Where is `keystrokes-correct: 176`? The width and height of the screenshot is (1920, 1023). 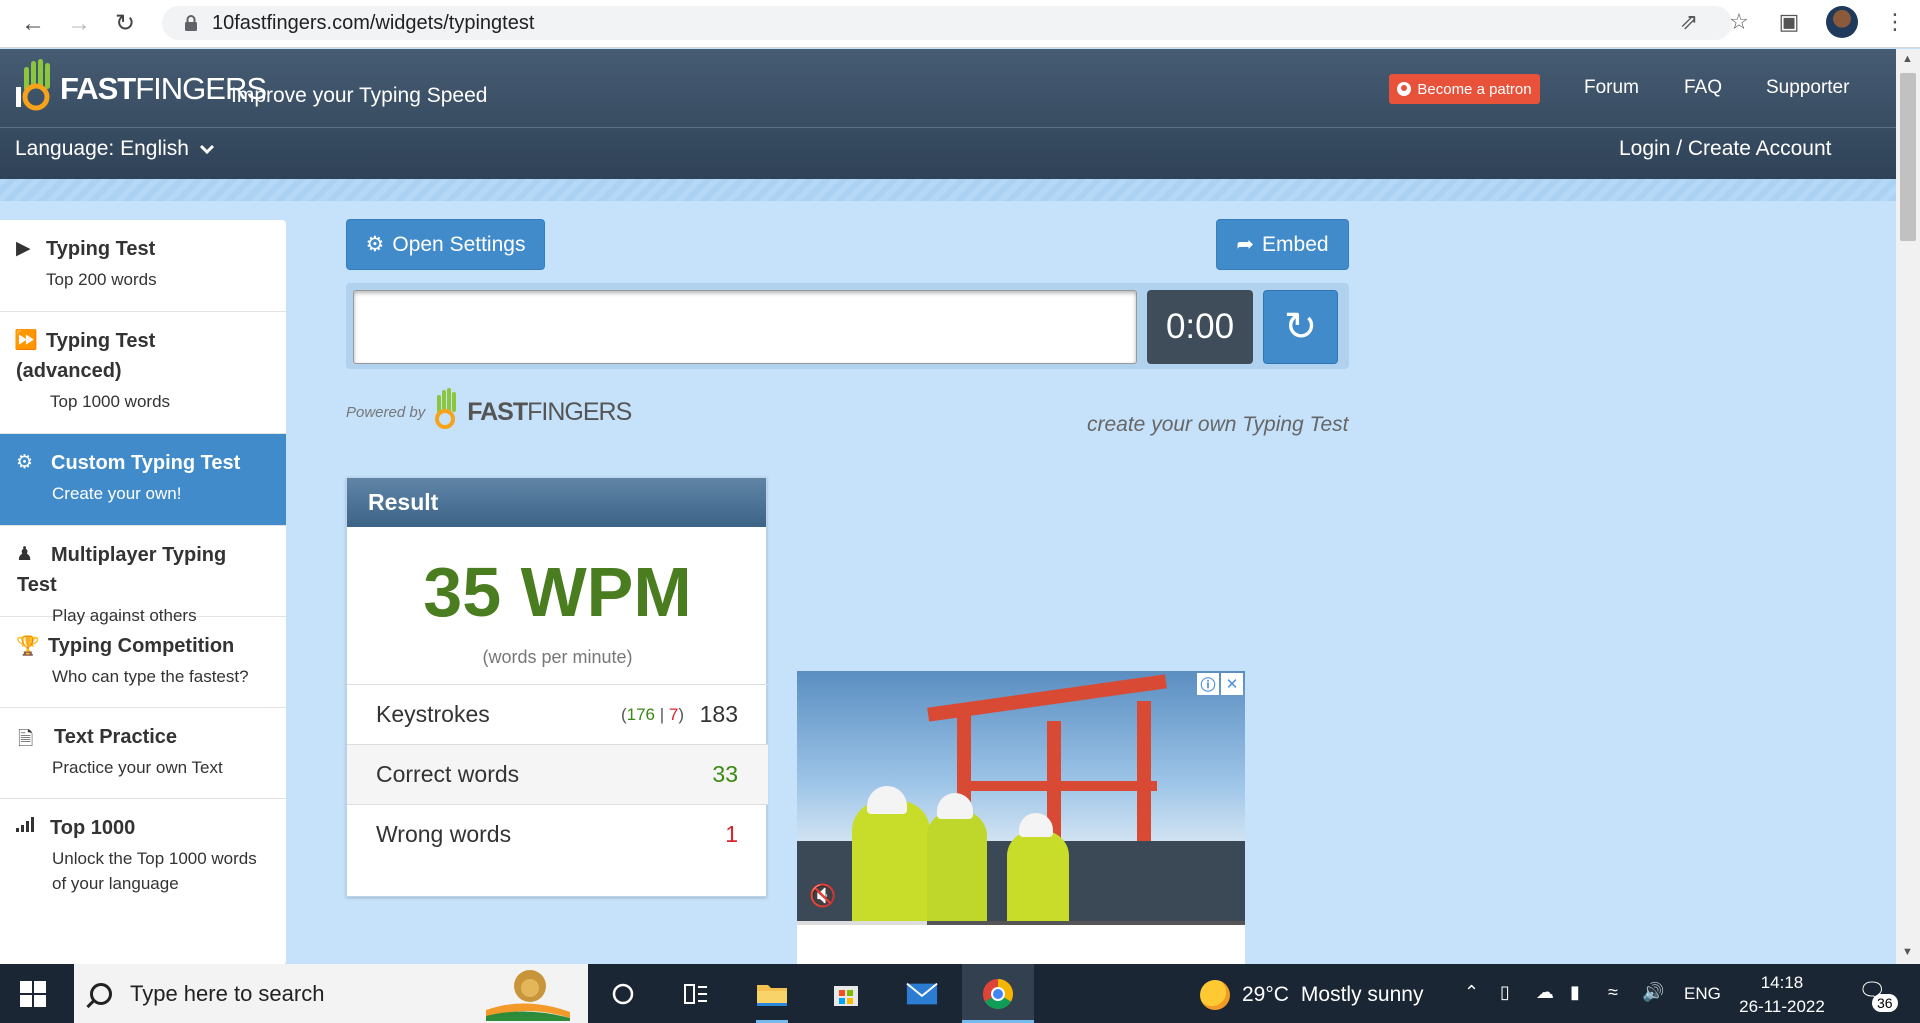
keystrokes-correct: 176 is located at coordinates (640, 714).